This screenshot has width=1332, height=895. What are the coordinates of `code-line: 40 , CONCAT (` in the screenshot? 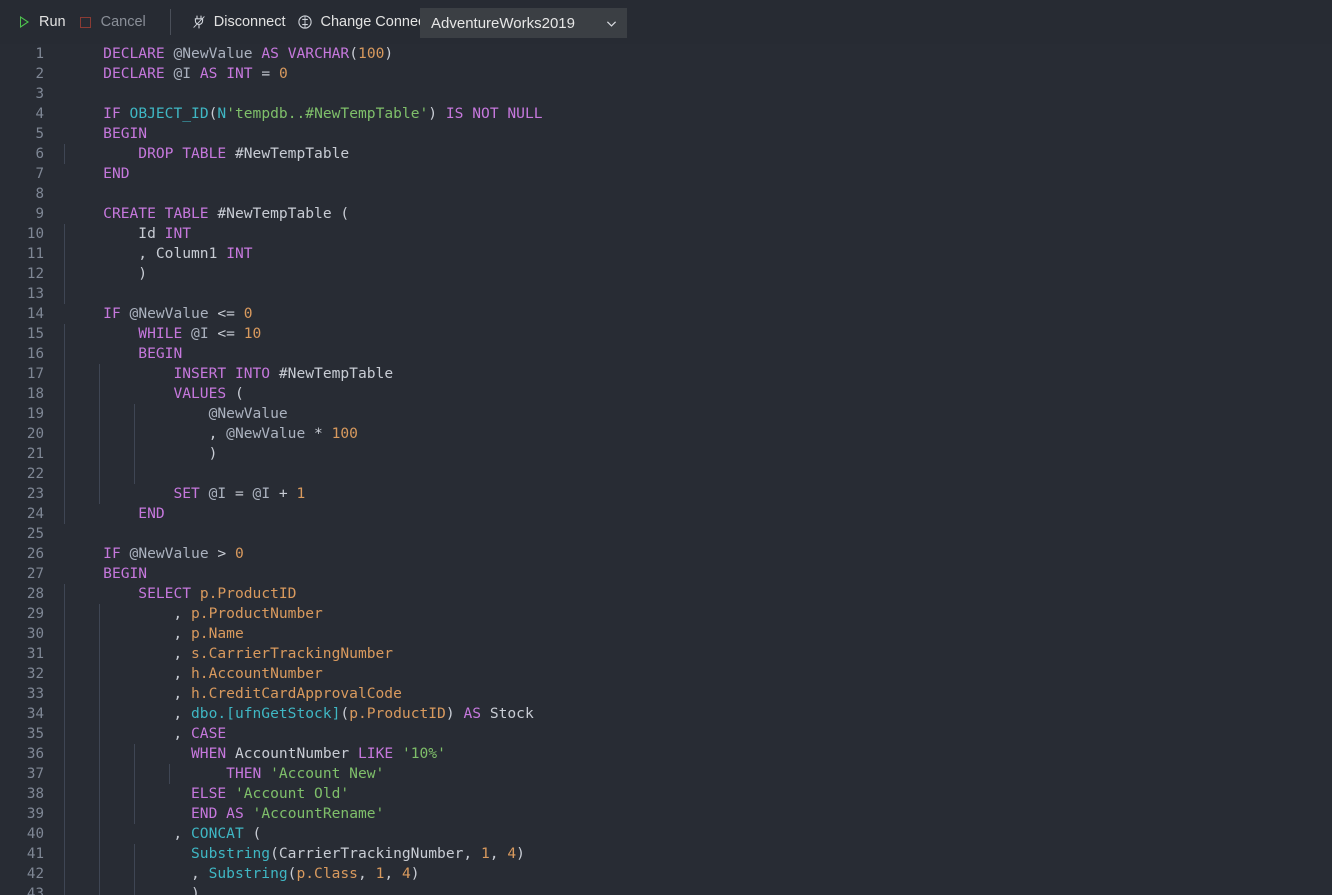 It's located at (666, 834).